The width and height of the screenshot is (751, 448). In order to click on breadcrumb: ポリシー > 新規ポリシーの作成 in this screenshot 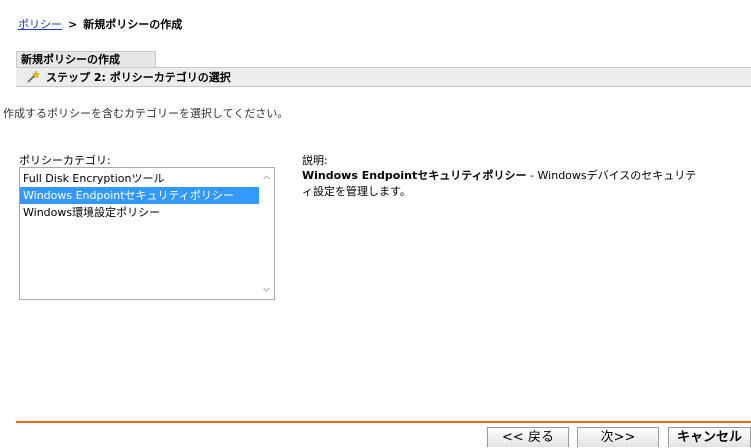, I will do `click(100, 24)`.